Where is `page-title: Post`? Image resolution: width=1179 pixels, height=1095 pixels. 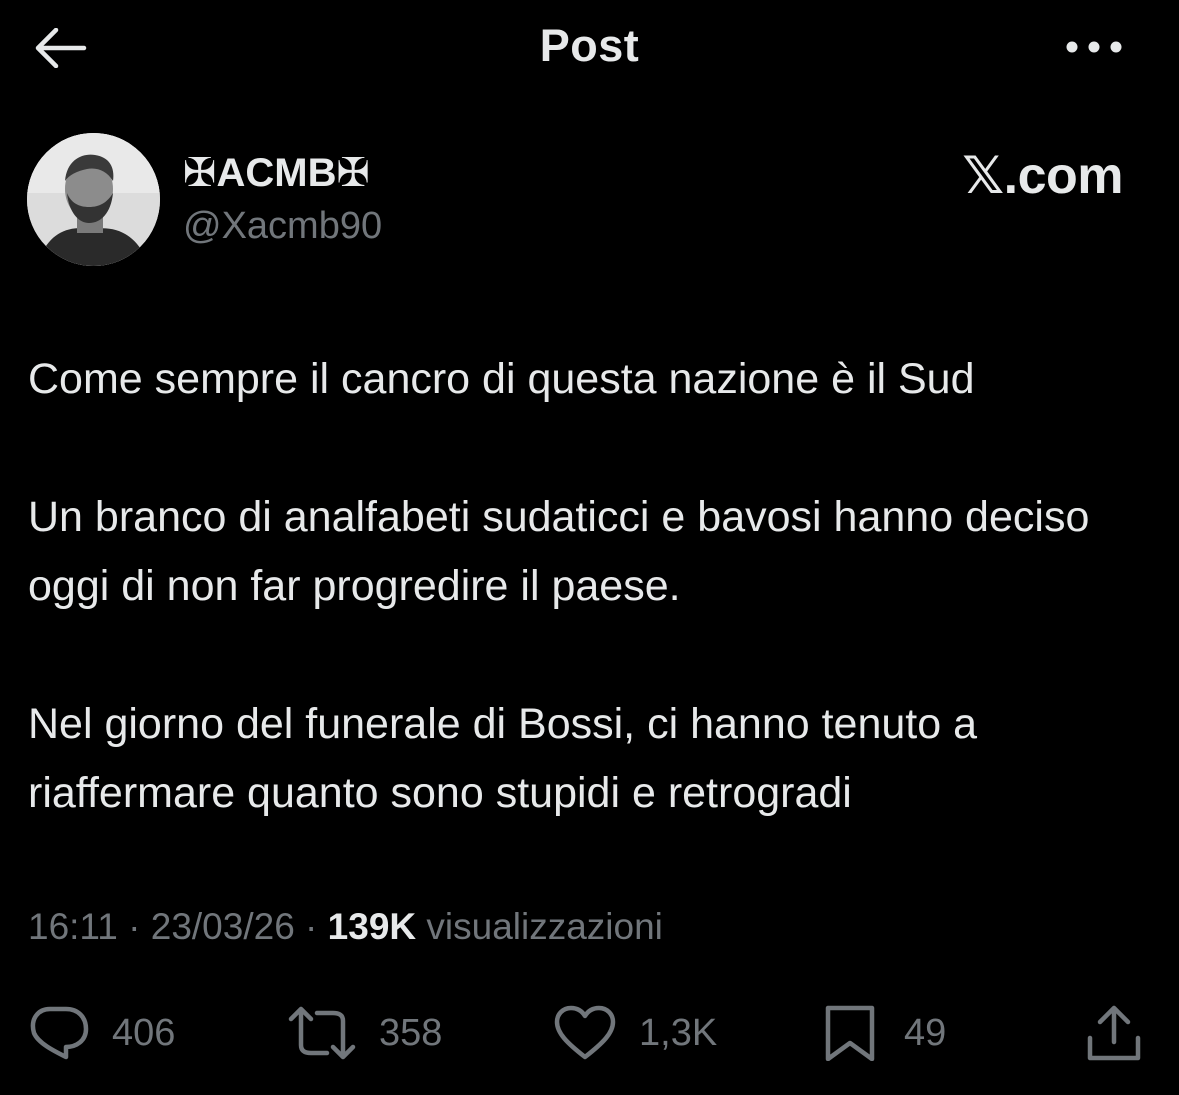
page-title: Post is located at coordinates (589, 45).